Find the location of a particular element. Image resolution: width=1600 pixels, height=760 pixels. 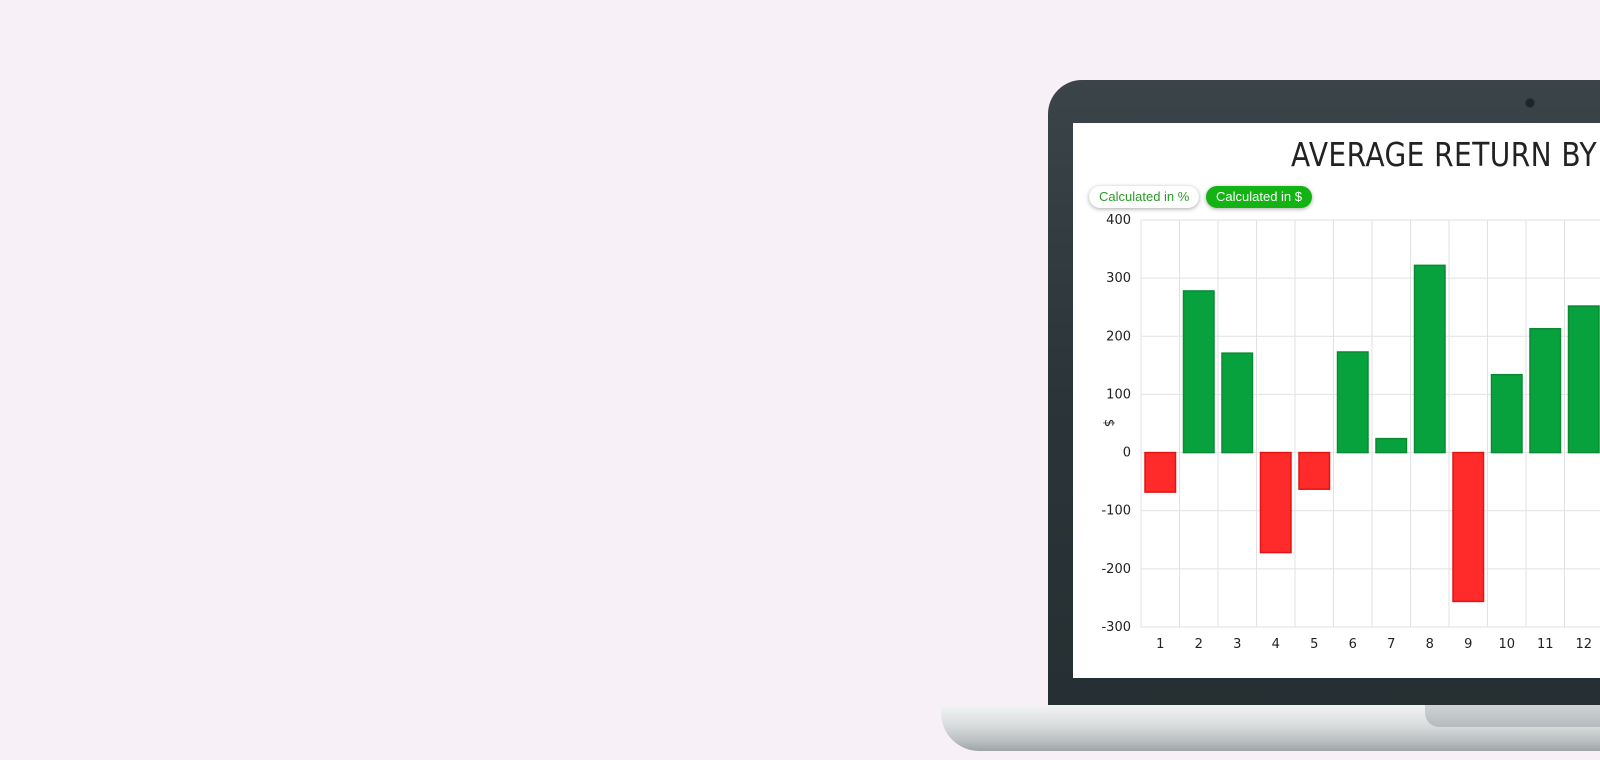

y-tick-label: 100 is located at coordinates (1118, 394).